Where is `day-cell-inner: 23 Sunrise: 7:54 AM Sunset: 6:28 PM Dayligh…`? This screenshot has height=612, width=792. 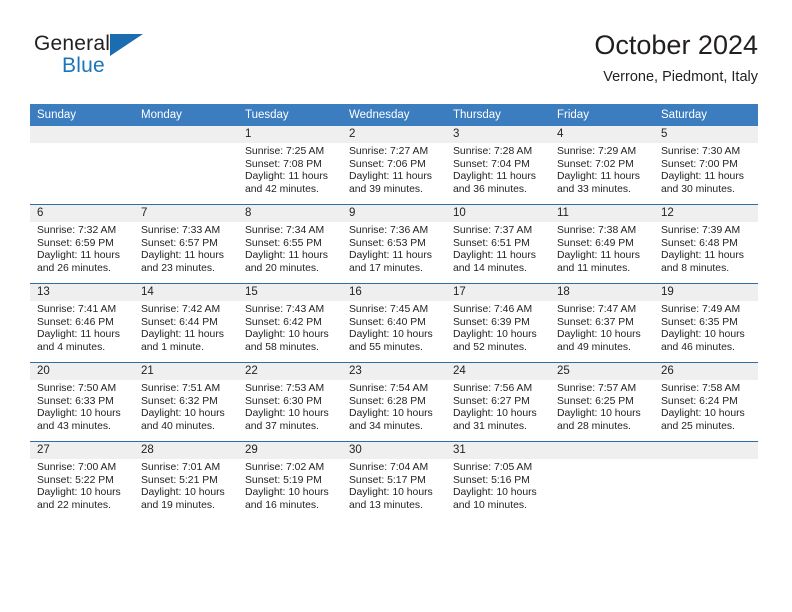 day-cell-inner: 23 Sunrise: 7:54 AM Sunset: 6:28 PM Dayligh… is located at coordinates (394, 402).